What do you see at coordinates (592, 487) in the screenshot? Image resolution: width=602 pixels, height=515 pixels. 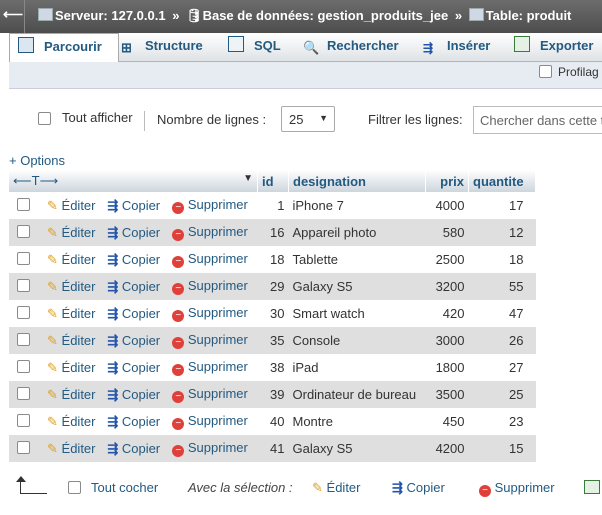 I see `export-icon` at bounding box center [592, 487].